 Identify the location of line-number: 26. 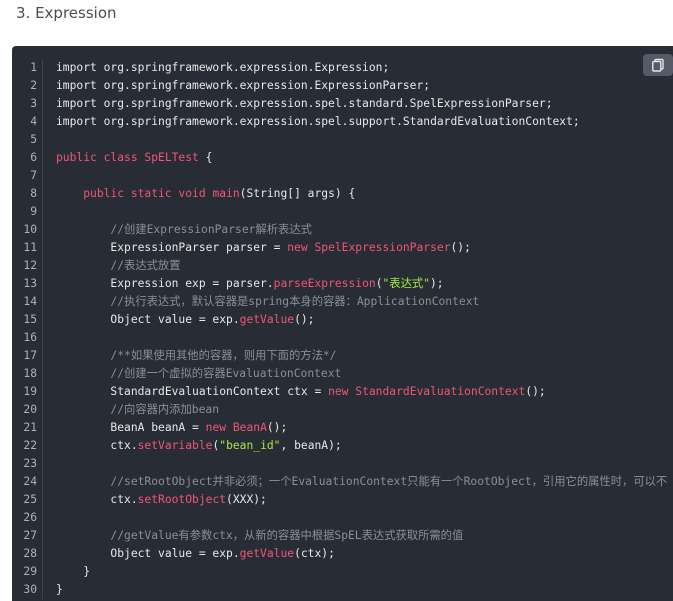
(30, 517).